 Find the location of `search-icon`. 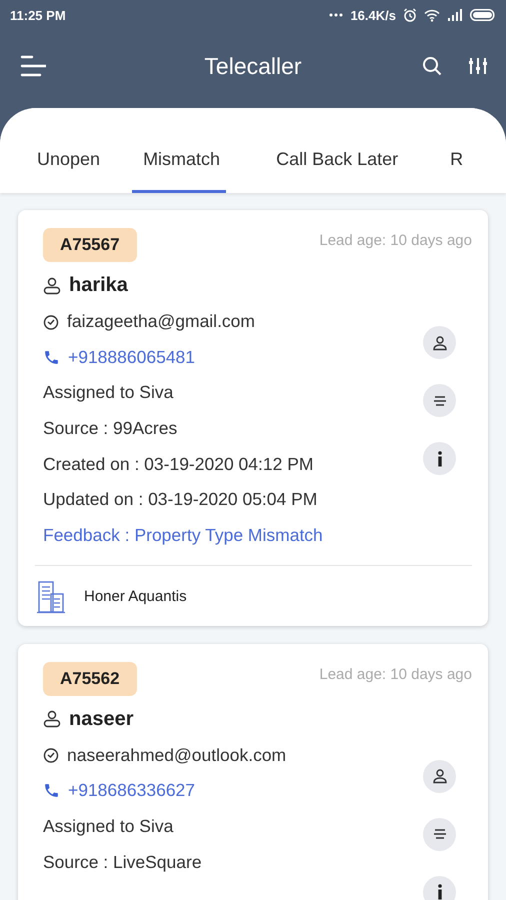

search-icon is located at coordinates (432, 66).